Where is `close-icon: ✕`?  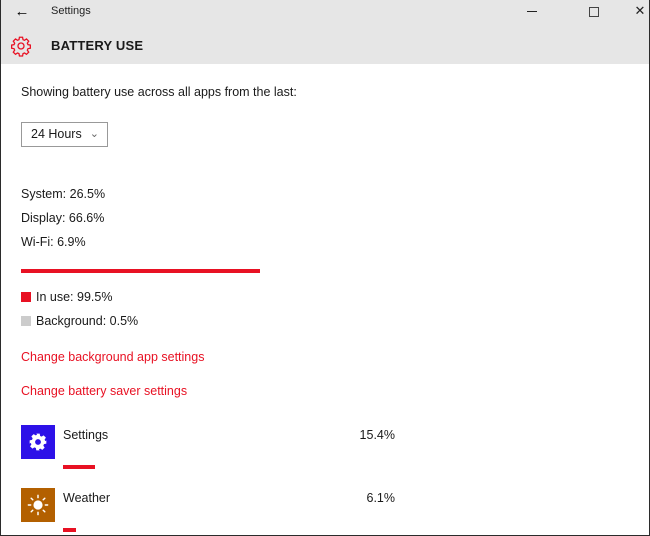 close-icon: ✕ is located at coordinates (640, 10).